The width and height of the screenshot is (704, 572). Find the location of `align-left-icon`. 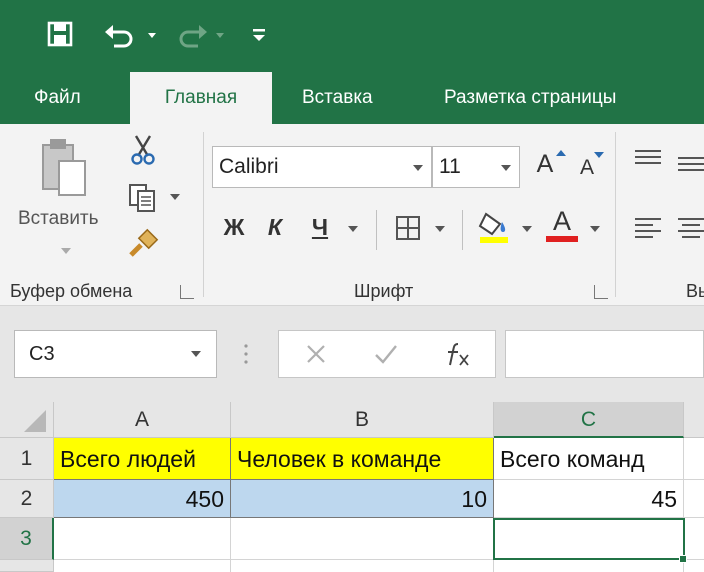

align-left-icon is located at coordinates (648, 228).